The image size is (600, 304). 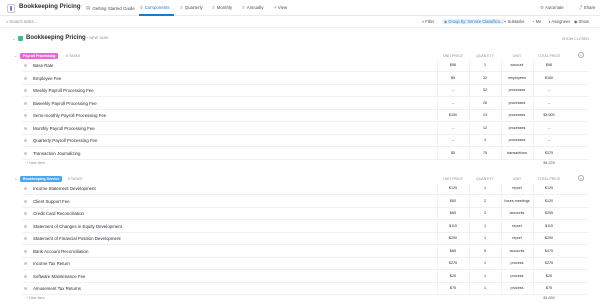 What do you see at coordinates (549, 226) in the screenshot?
I see `total-price-cell: $115` at bounding box center [549, 226].